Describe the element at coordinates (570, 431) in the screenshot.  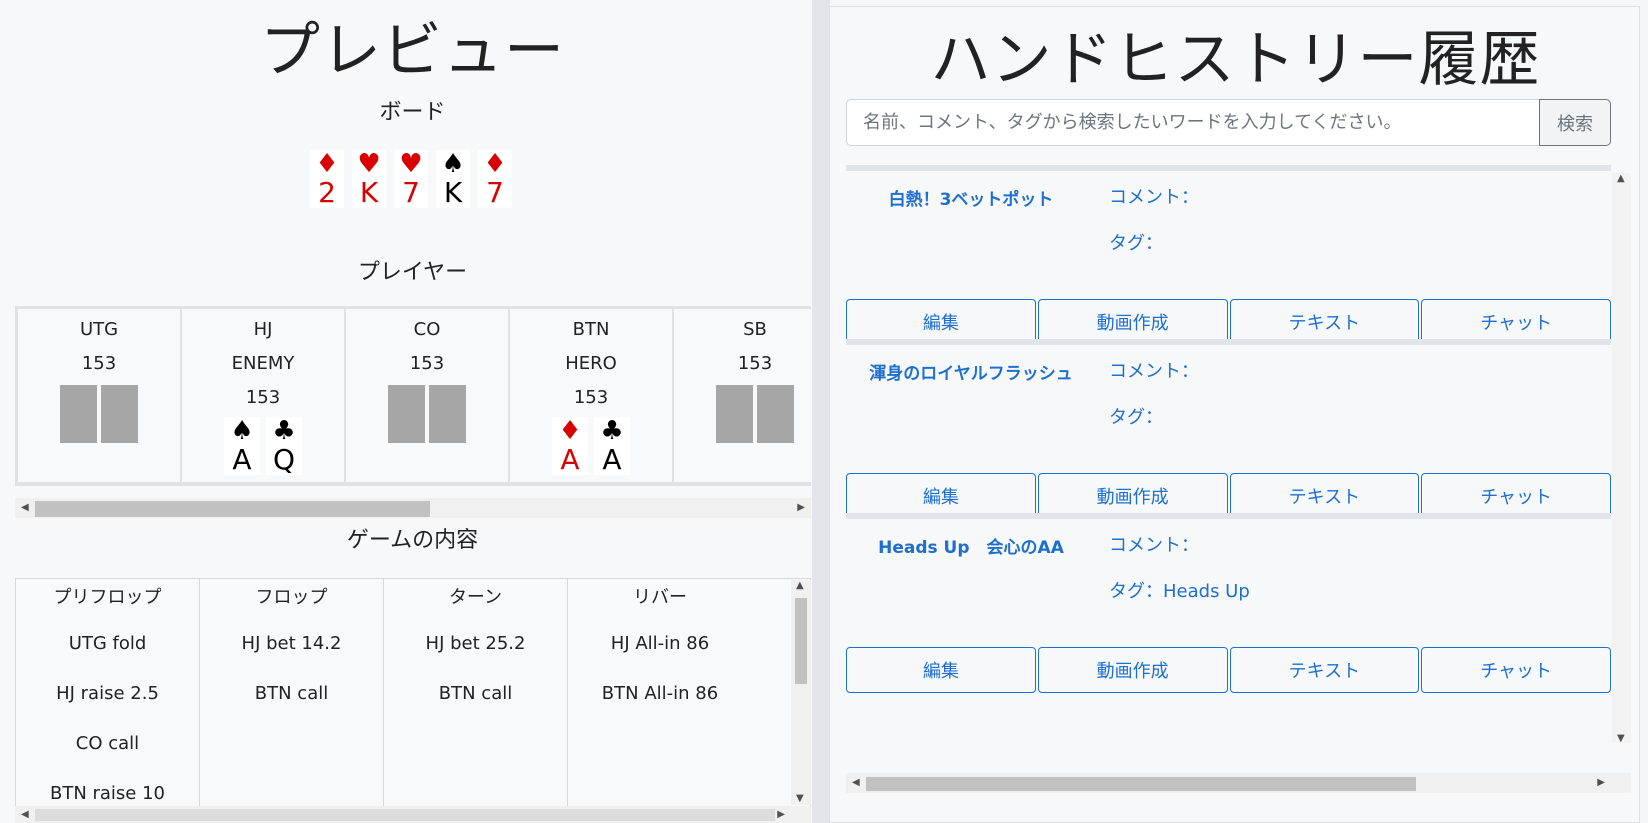
I see `diamond-icon: ♦` at that location.